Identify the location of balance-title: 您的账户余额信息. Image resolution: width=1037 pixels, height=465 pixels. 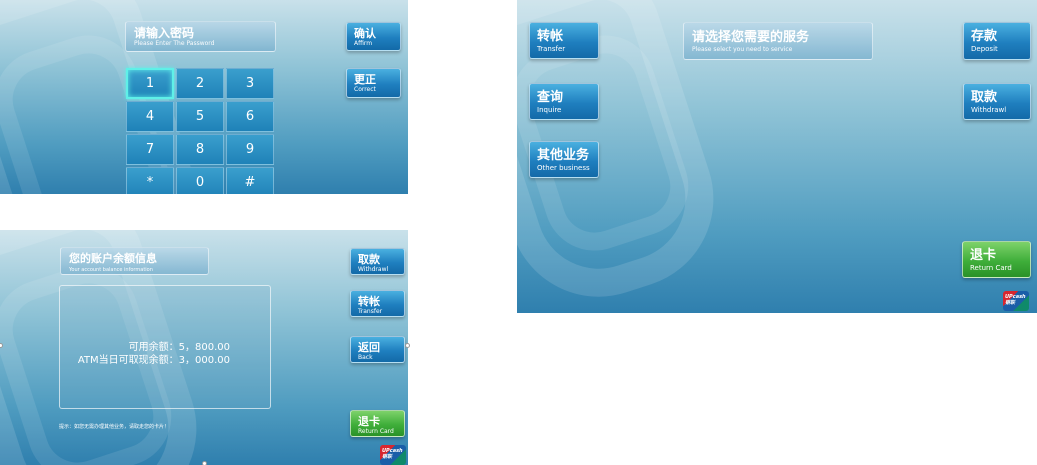
(113, 258).